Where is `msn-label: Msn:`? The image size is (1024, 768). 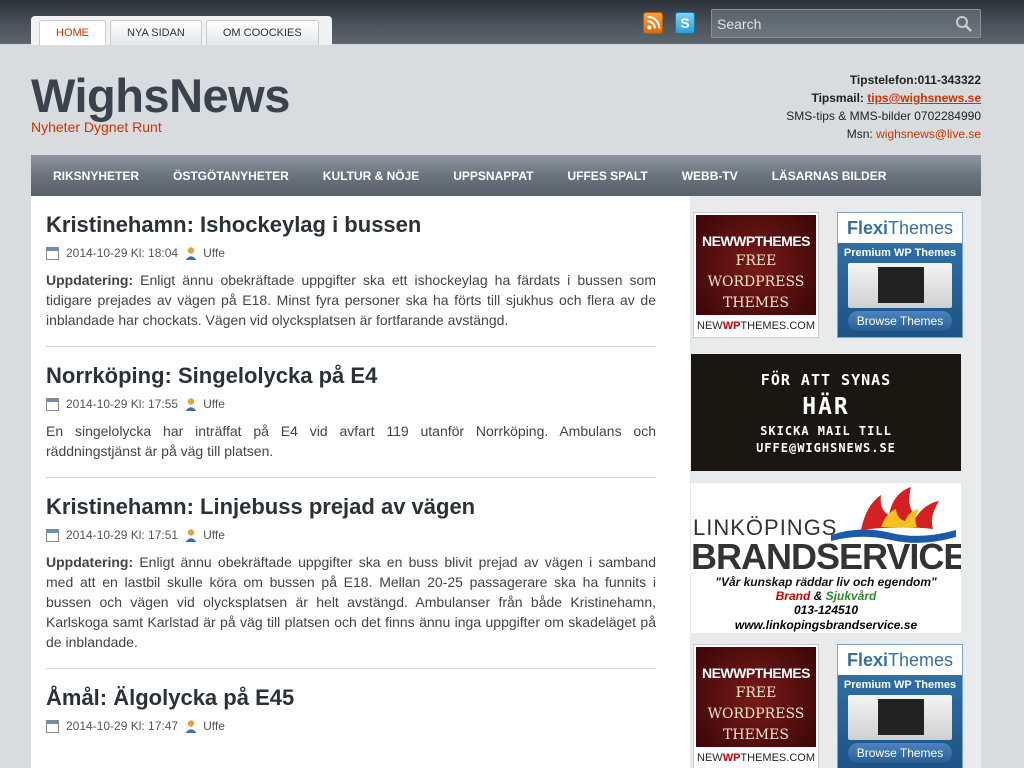
msn-label: Msn: is located at coordinates (859, 134).